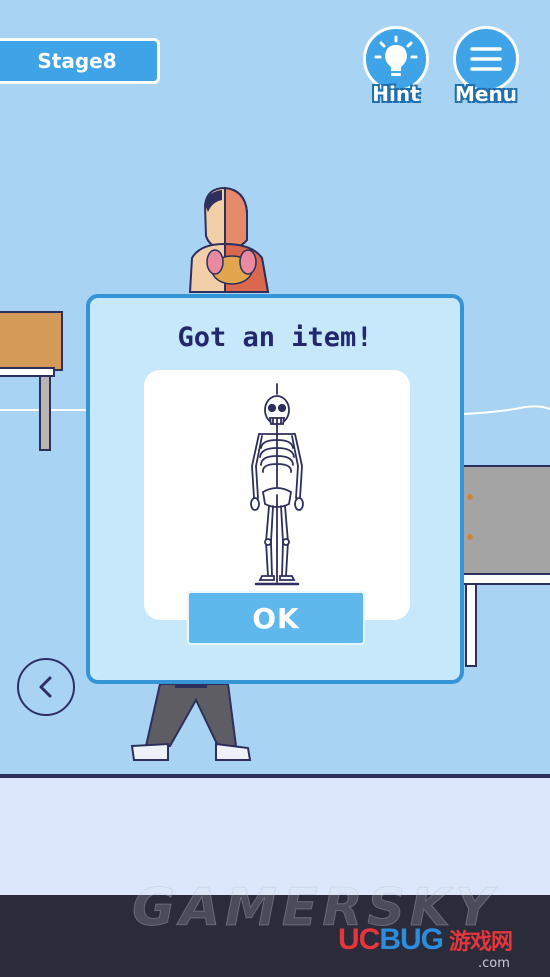 This screenshot has height=977, width=550. I want to click on stage-indicator: Stage8, so click(80, 61).